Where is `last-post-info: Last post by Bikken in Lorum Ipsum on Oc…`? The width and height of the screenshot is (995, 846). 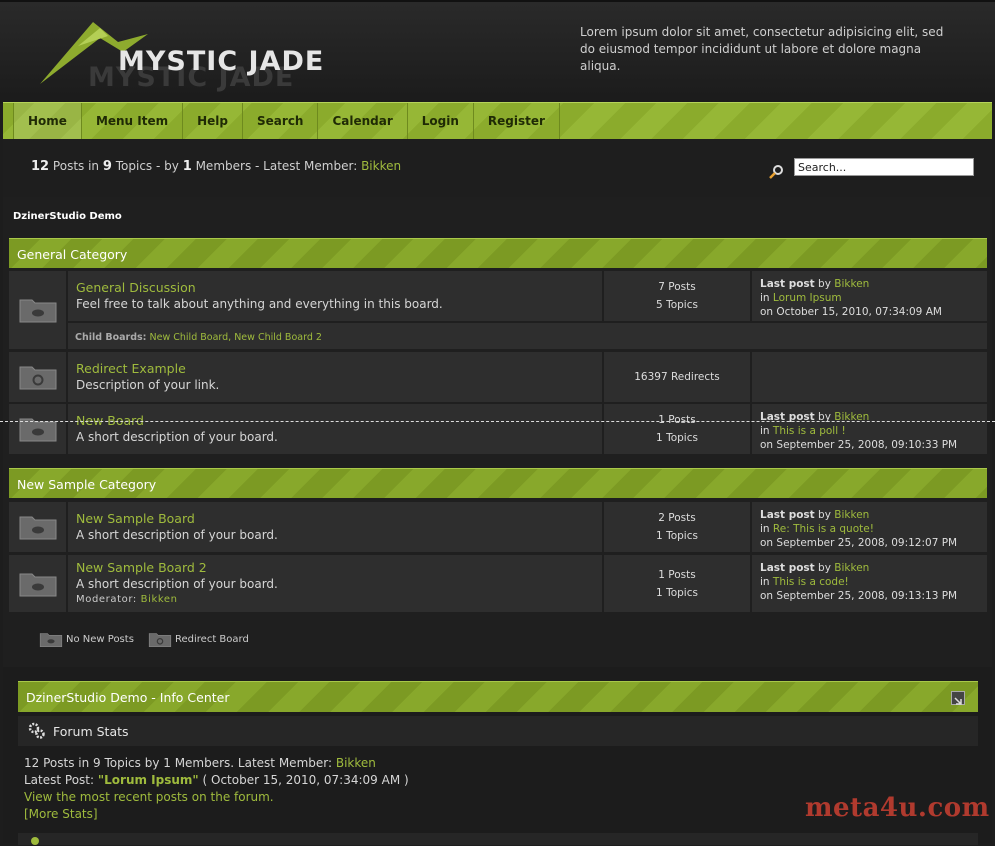 last-post-info: Last post by Bikken in Lorum Ipsum on Oc… is located at coordinates (869, 296).